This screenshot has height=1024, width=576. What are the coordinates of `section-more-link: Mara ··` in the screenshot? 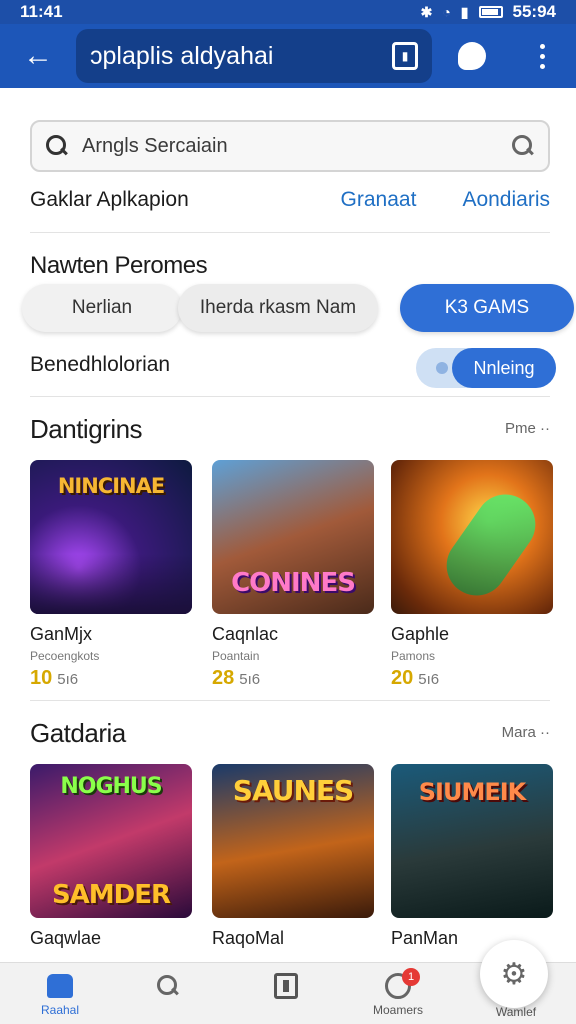 It's located at (526, 732).